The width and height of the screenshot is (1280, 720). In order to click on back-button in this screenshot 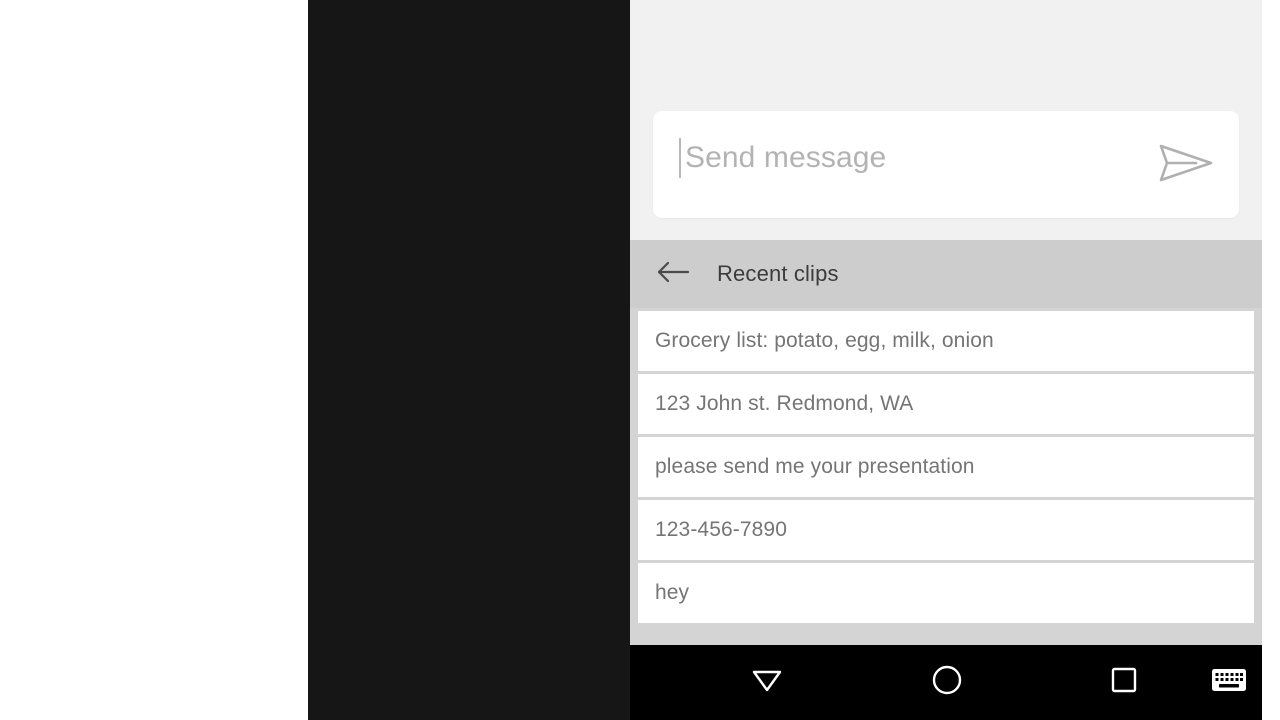, I will do `click(673, 274)`.